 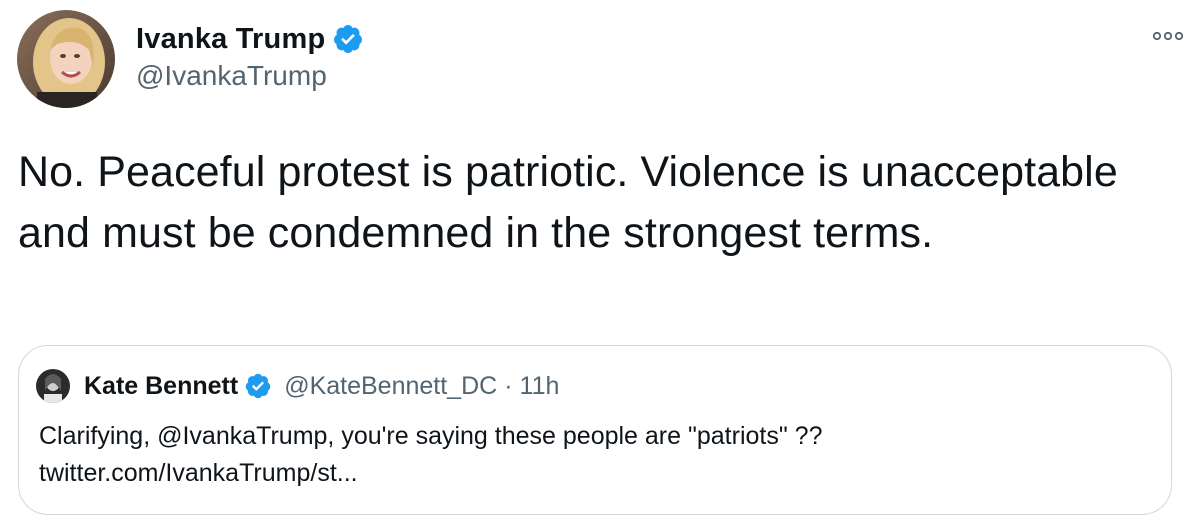 I want to click on author-name: Ivanka Trump, so click(x=230, y=39).